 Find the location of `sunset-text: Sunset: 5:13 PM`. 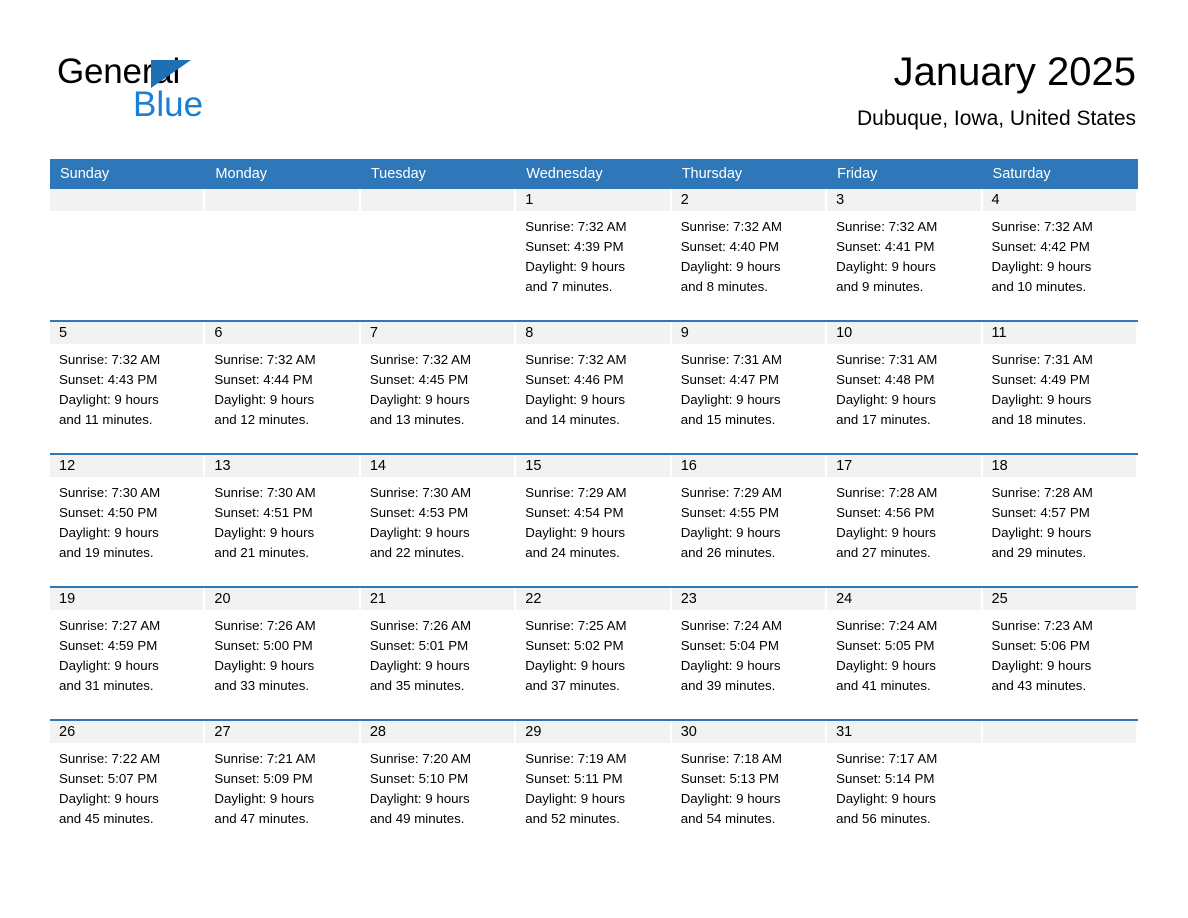

sunset-text: Sunset: 5:13 PM is located at coordinates (729, 778).